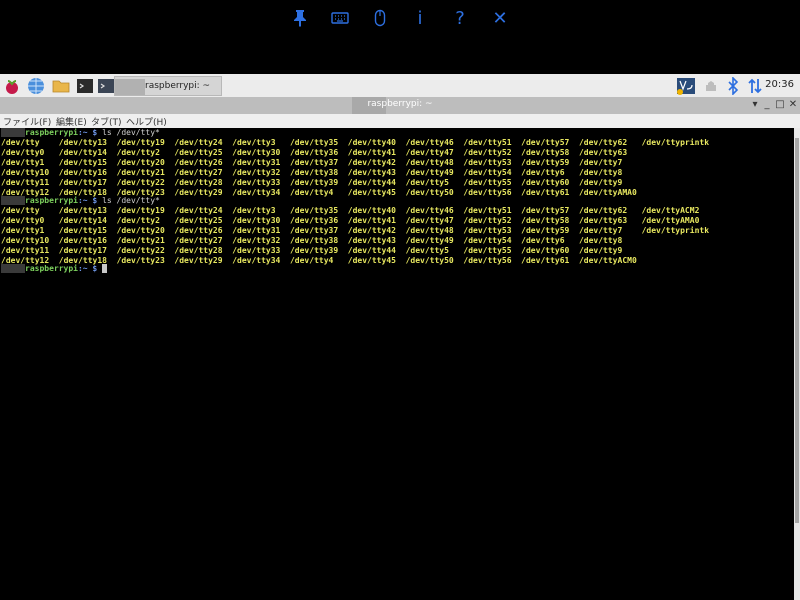 This screenshot has height=600, width=800. What do you see at coordinates (400, 121) in the screenshot?
I see `menu-bar: ファイル(F) 編集(E) タブ(T) ヘルプ(H)` at bounding box center [400, 121].